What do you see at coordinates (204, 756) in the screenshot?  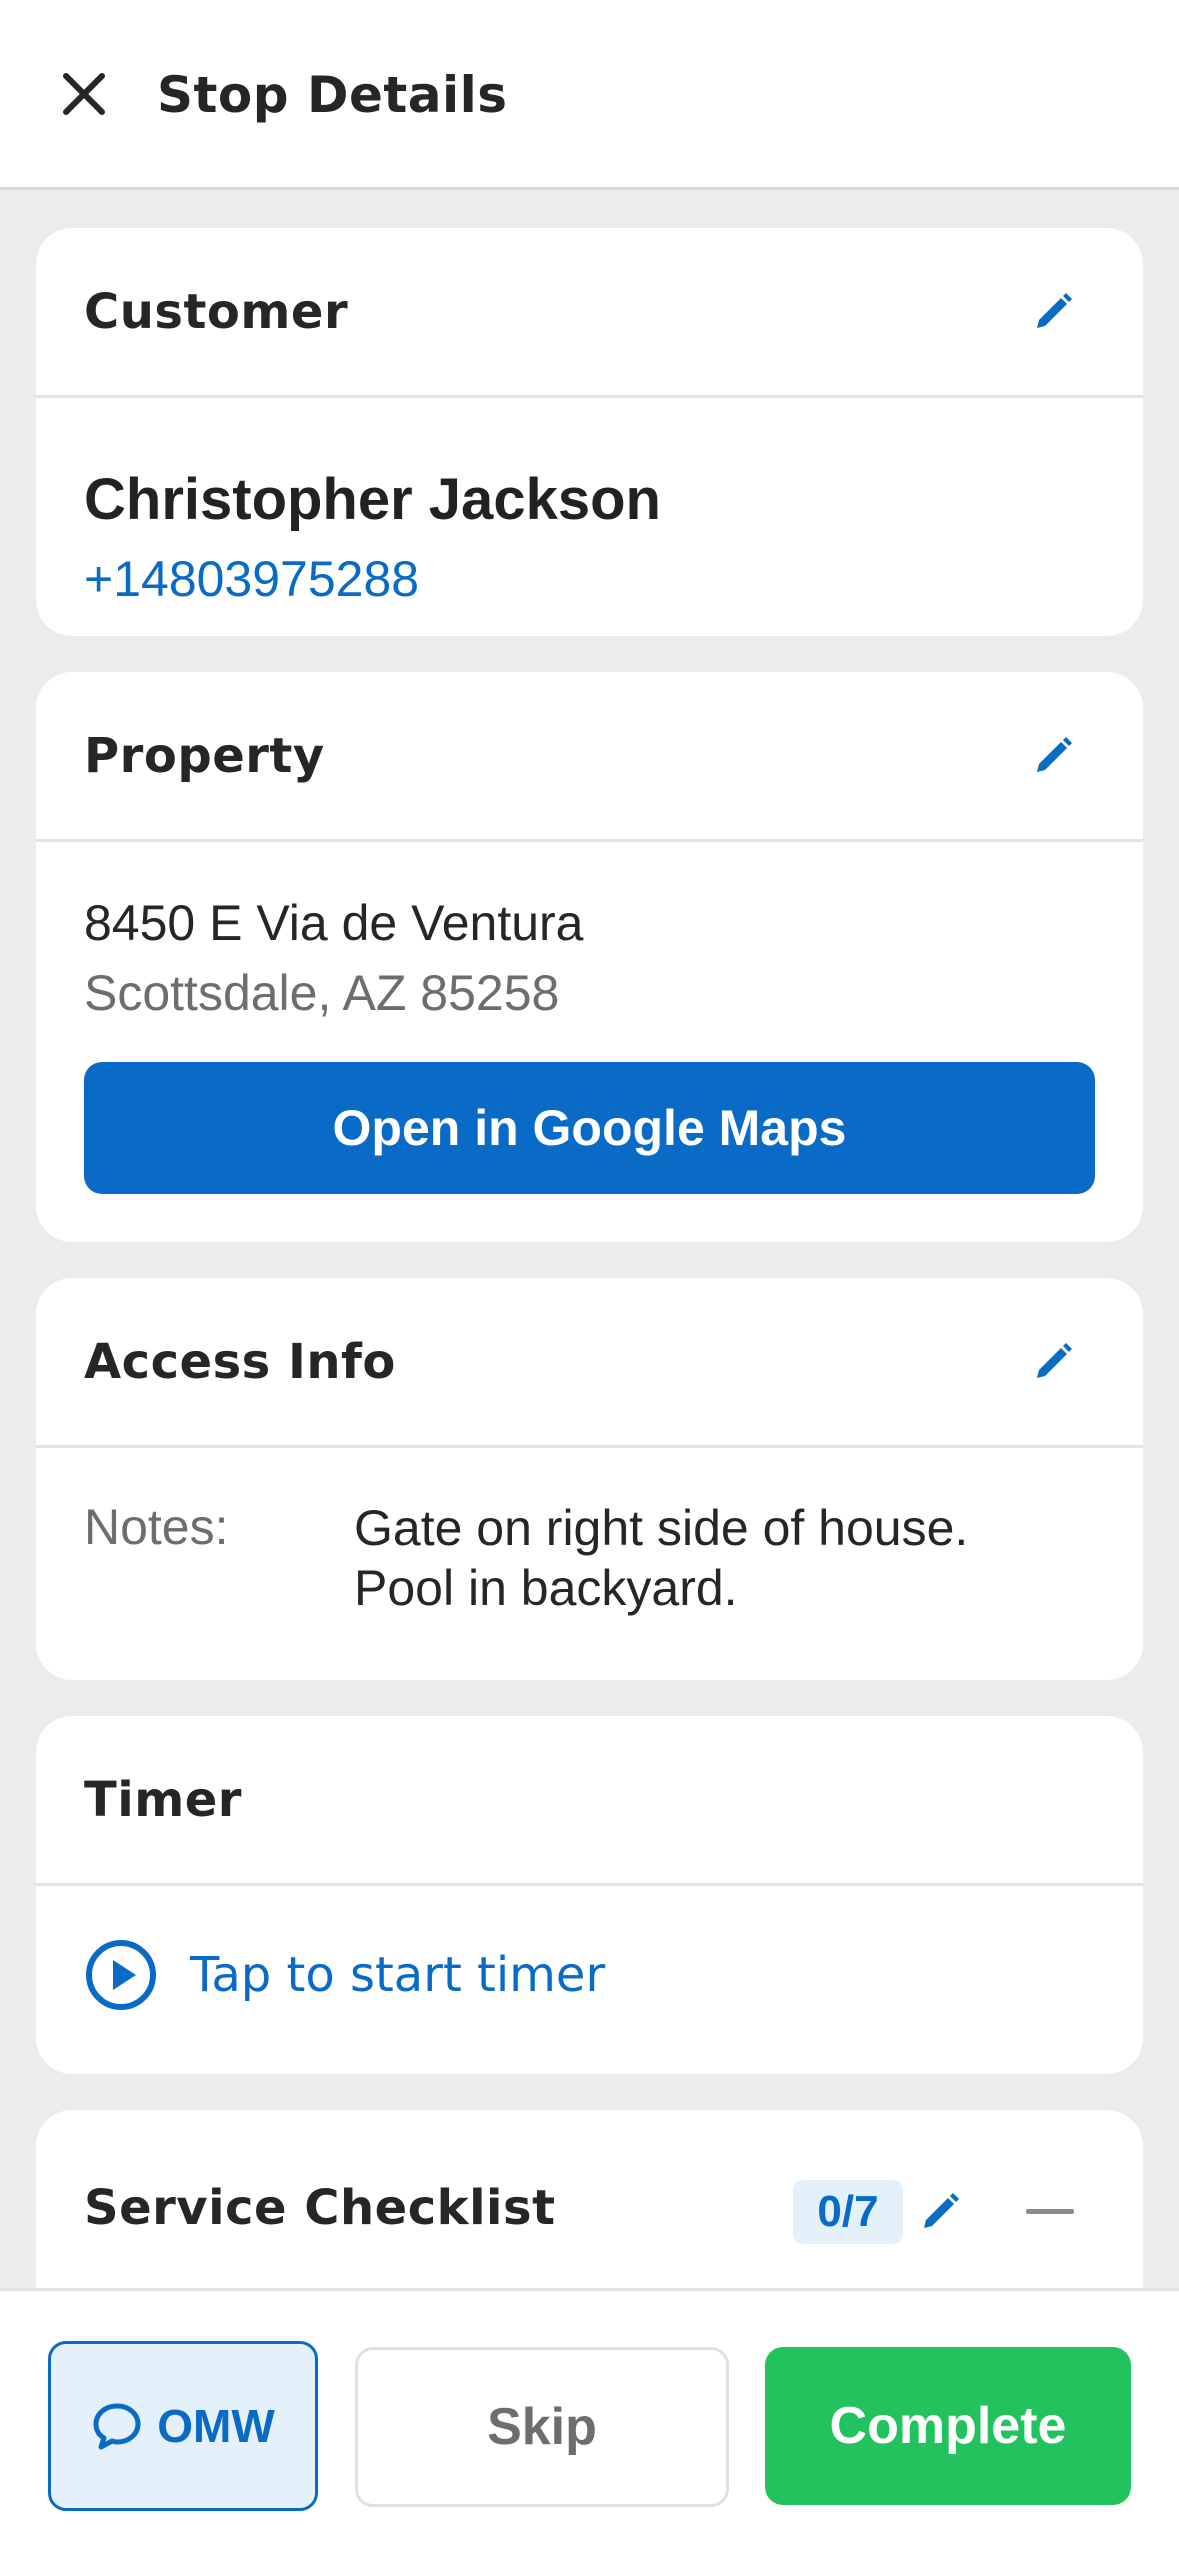 I see `property-section-title: Property` at bounding box center [204, 756].